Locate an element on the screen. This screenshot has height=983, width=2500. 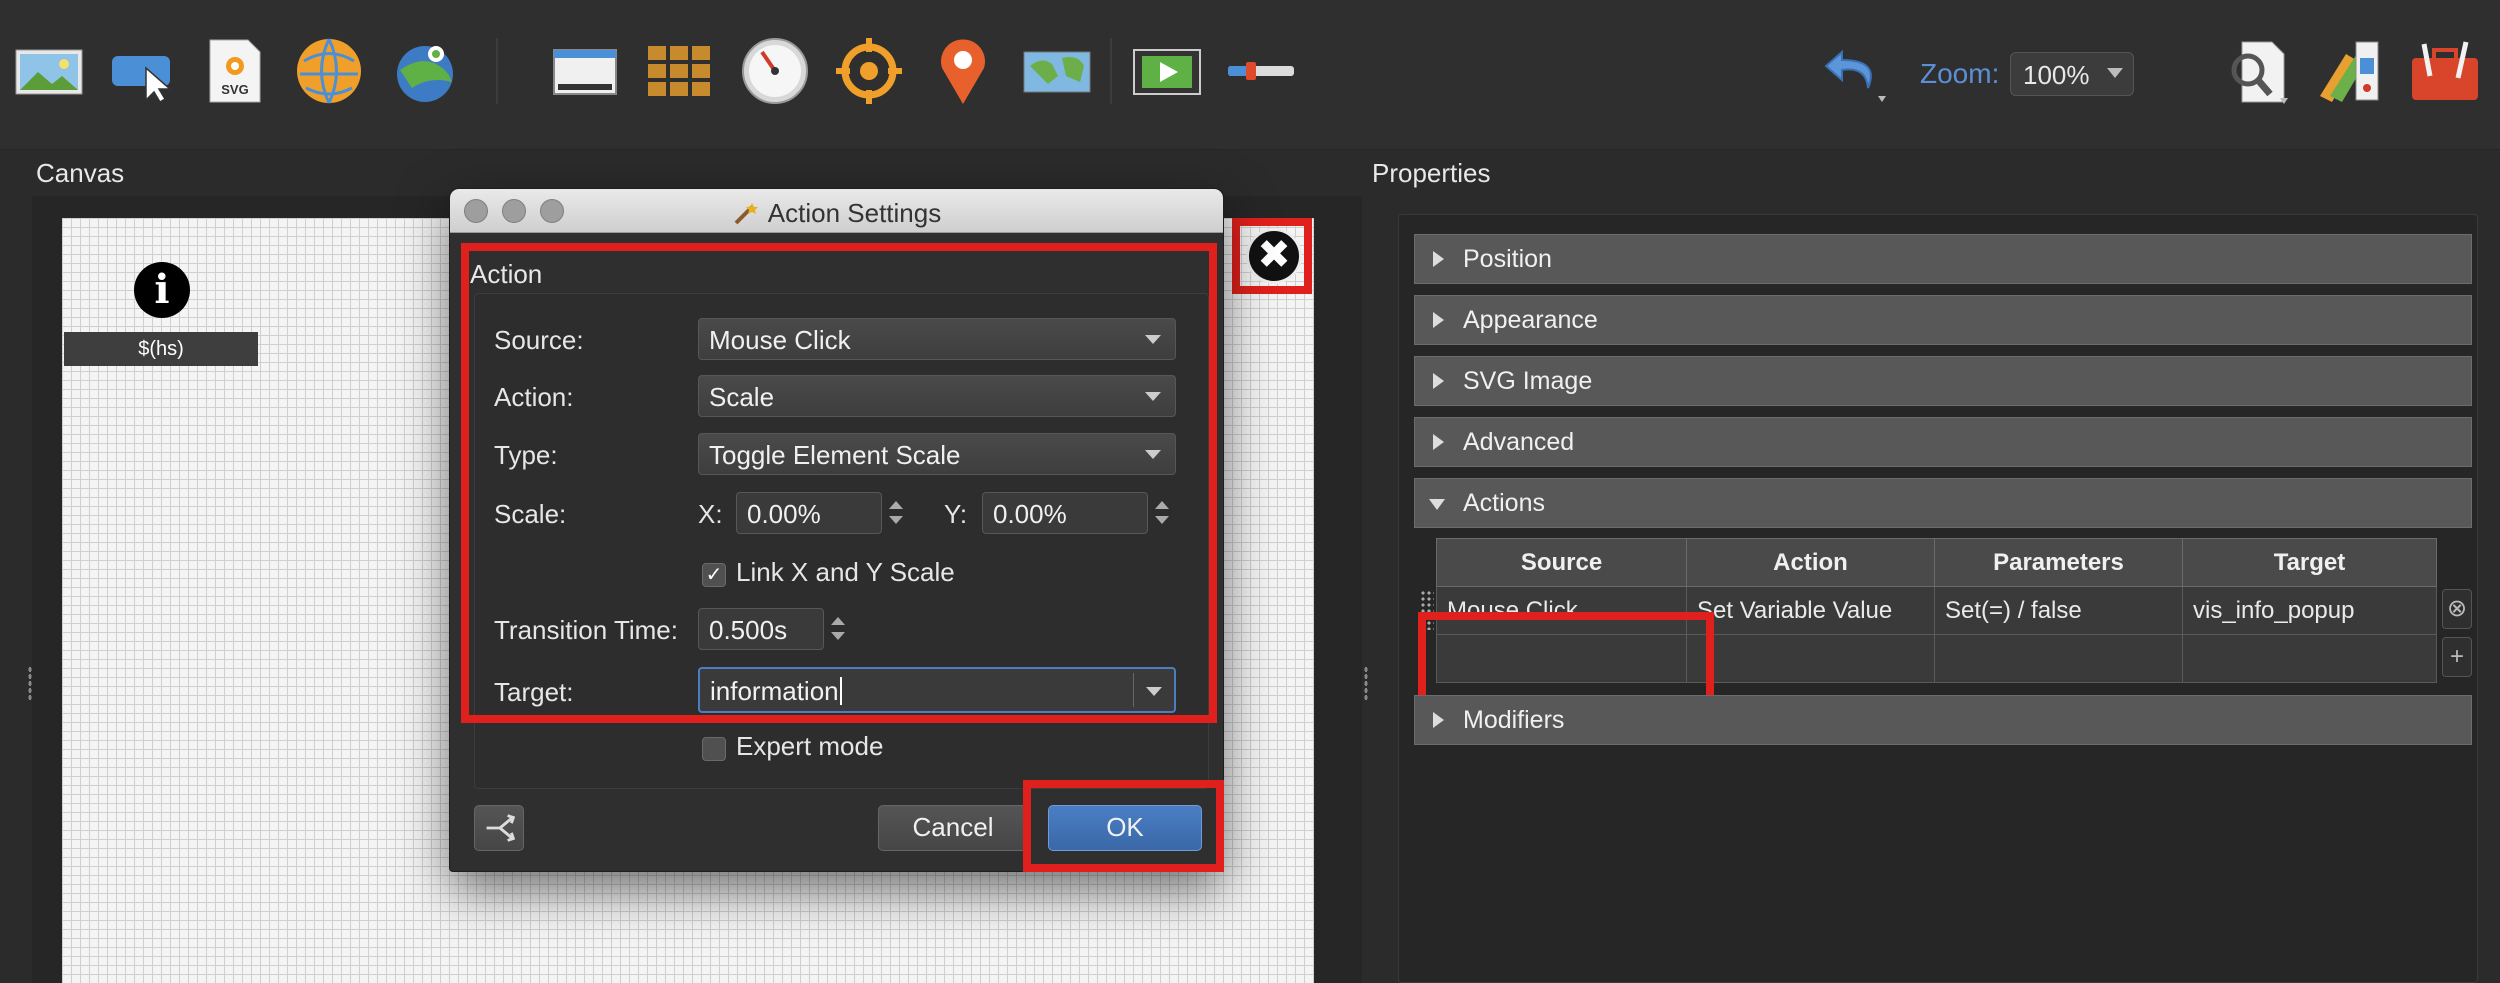
share-button is located at coordinates (499, 828).